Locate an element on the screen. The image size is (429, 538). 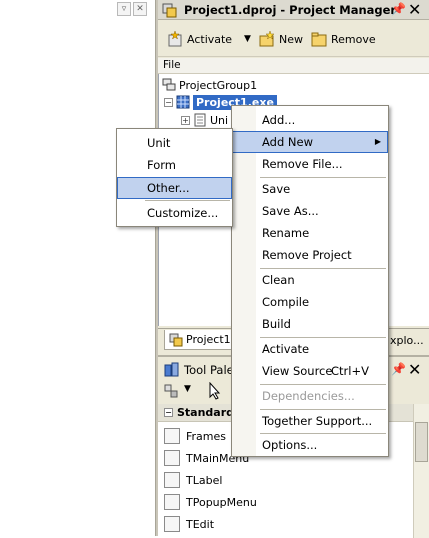
expand-icon: + is located at coordinates (185, 120).